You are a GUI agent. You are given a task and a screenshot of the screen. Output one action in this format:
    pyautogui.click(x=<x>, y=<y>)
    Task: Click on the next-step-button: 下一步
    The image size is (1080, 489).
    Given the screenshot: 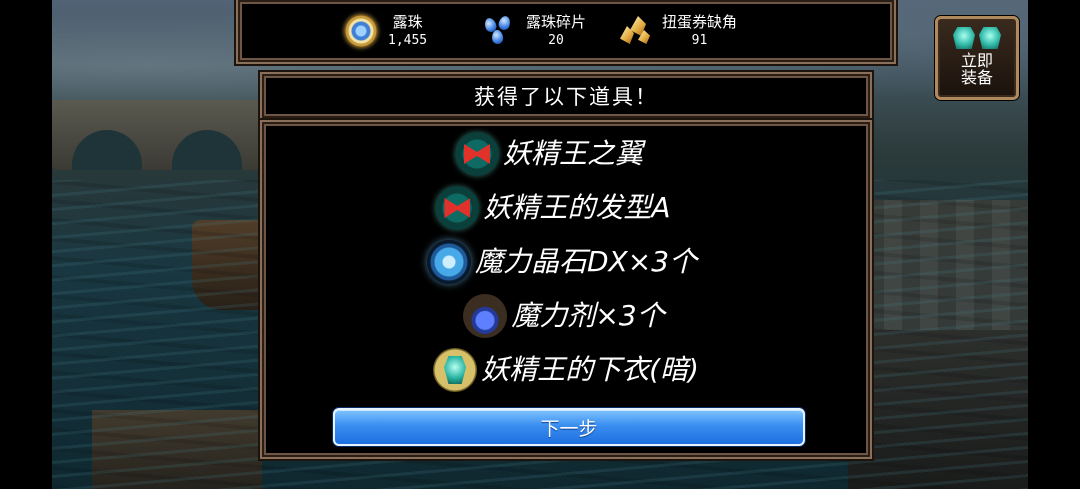 What is the action you would take?
    pyautogui.click(x=569, y=427)
    